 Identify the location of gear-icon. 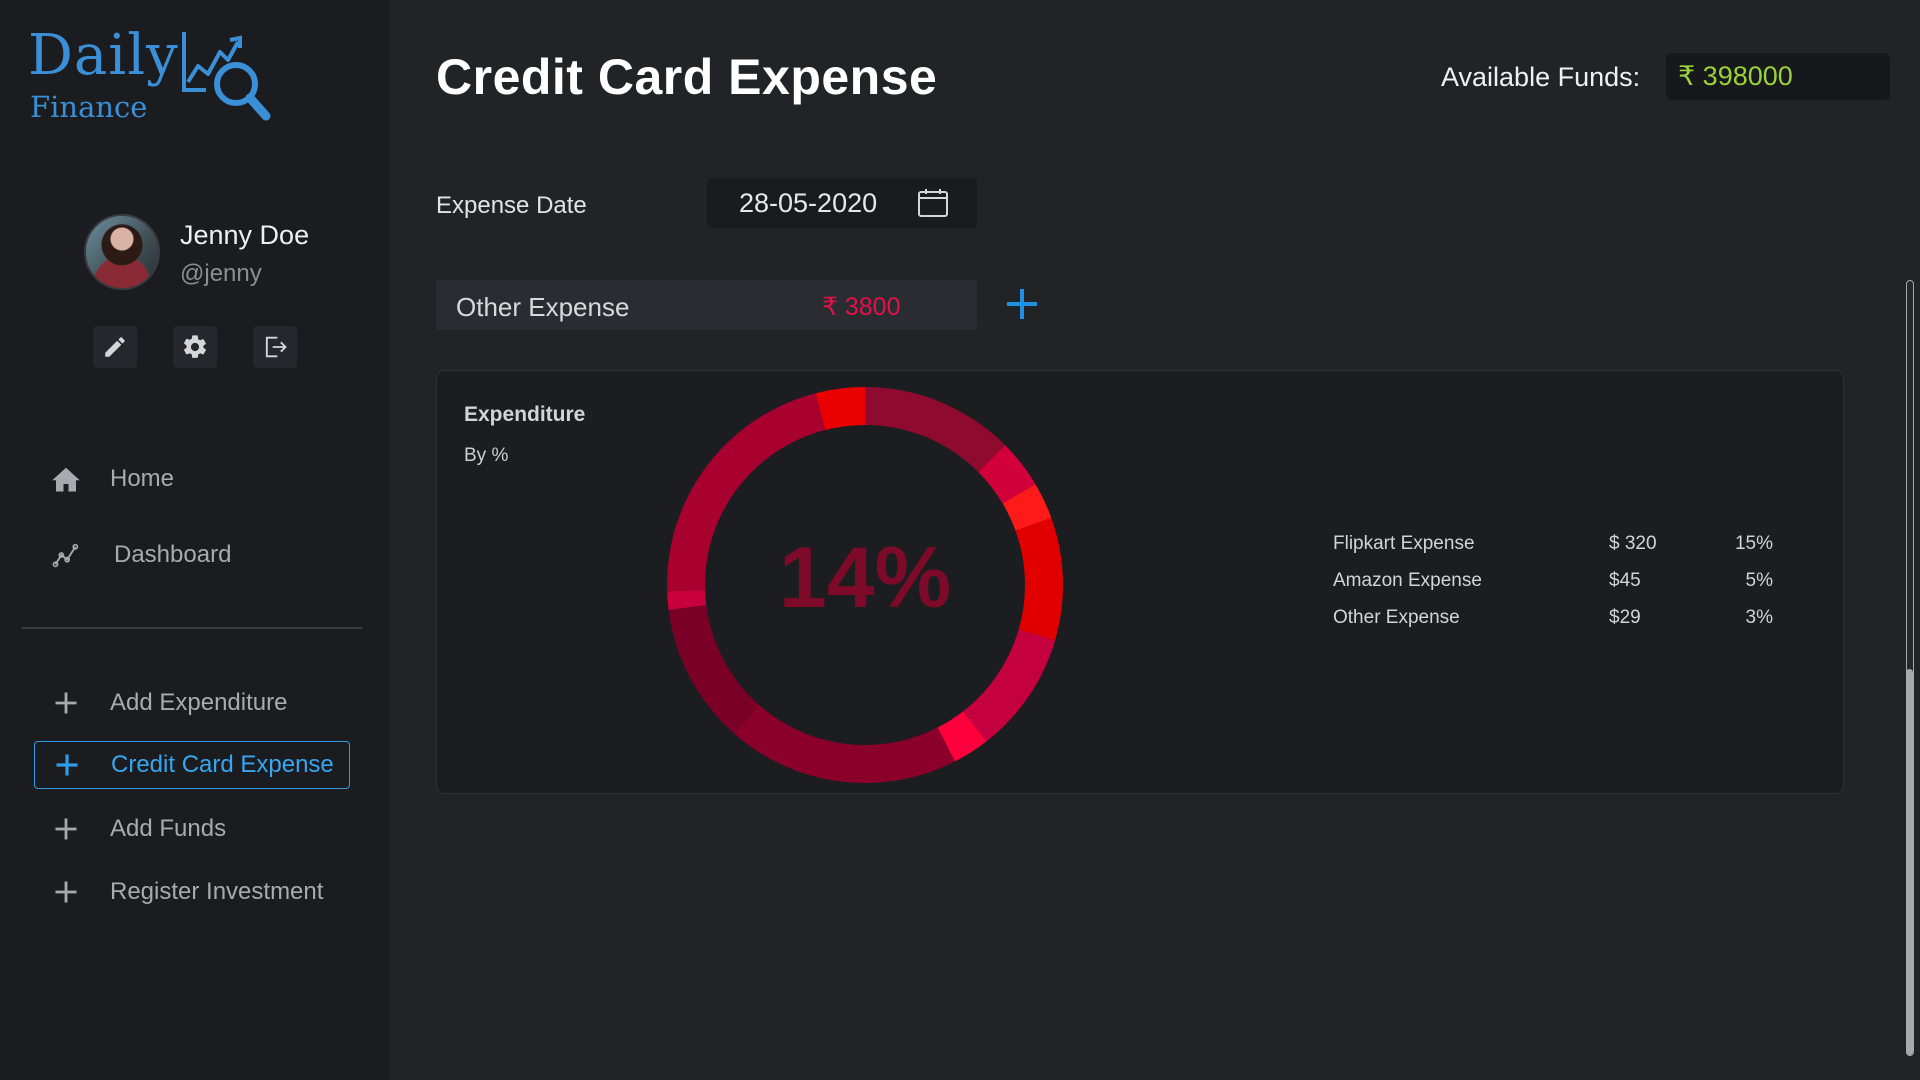
(195, 346).